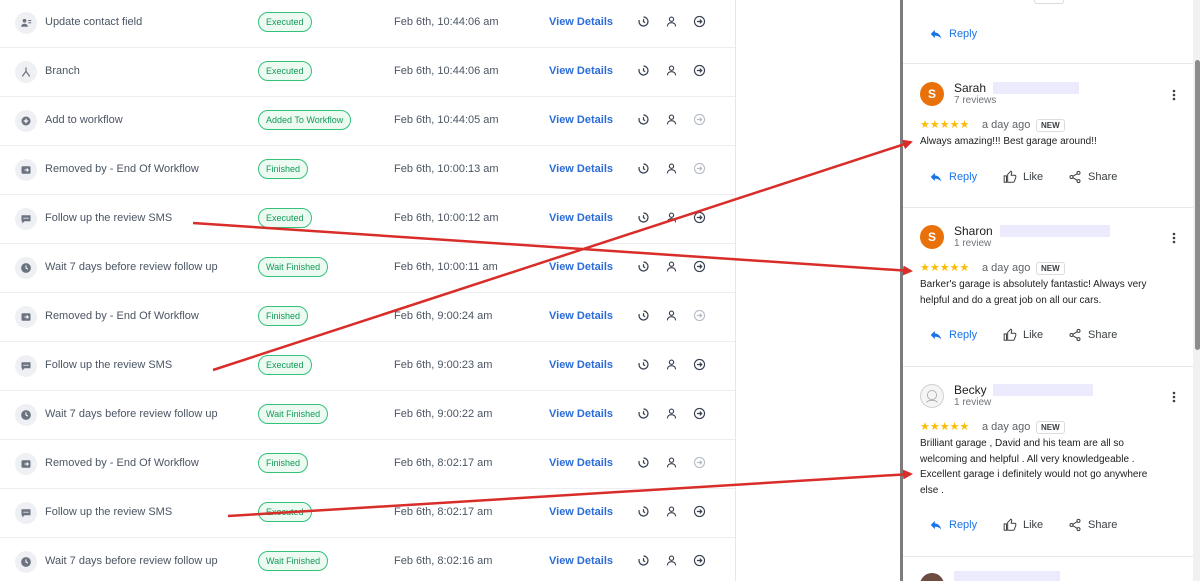 This screenshot has width=1200, height=581. What do you see at coordinates (1197, 205) in the screenshot?
I see `scrollbar-thumb` at bounding box center [1197, 205].